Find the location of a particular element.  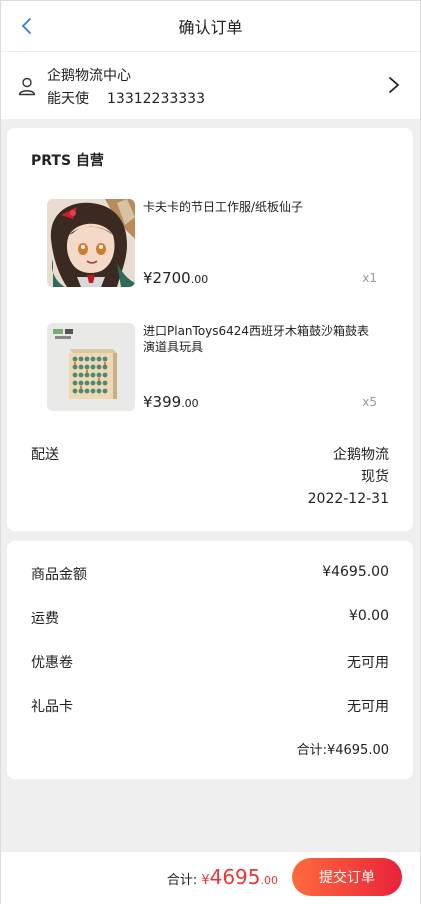

recipient-name: 能天使 is located at coordinates (68, 99).